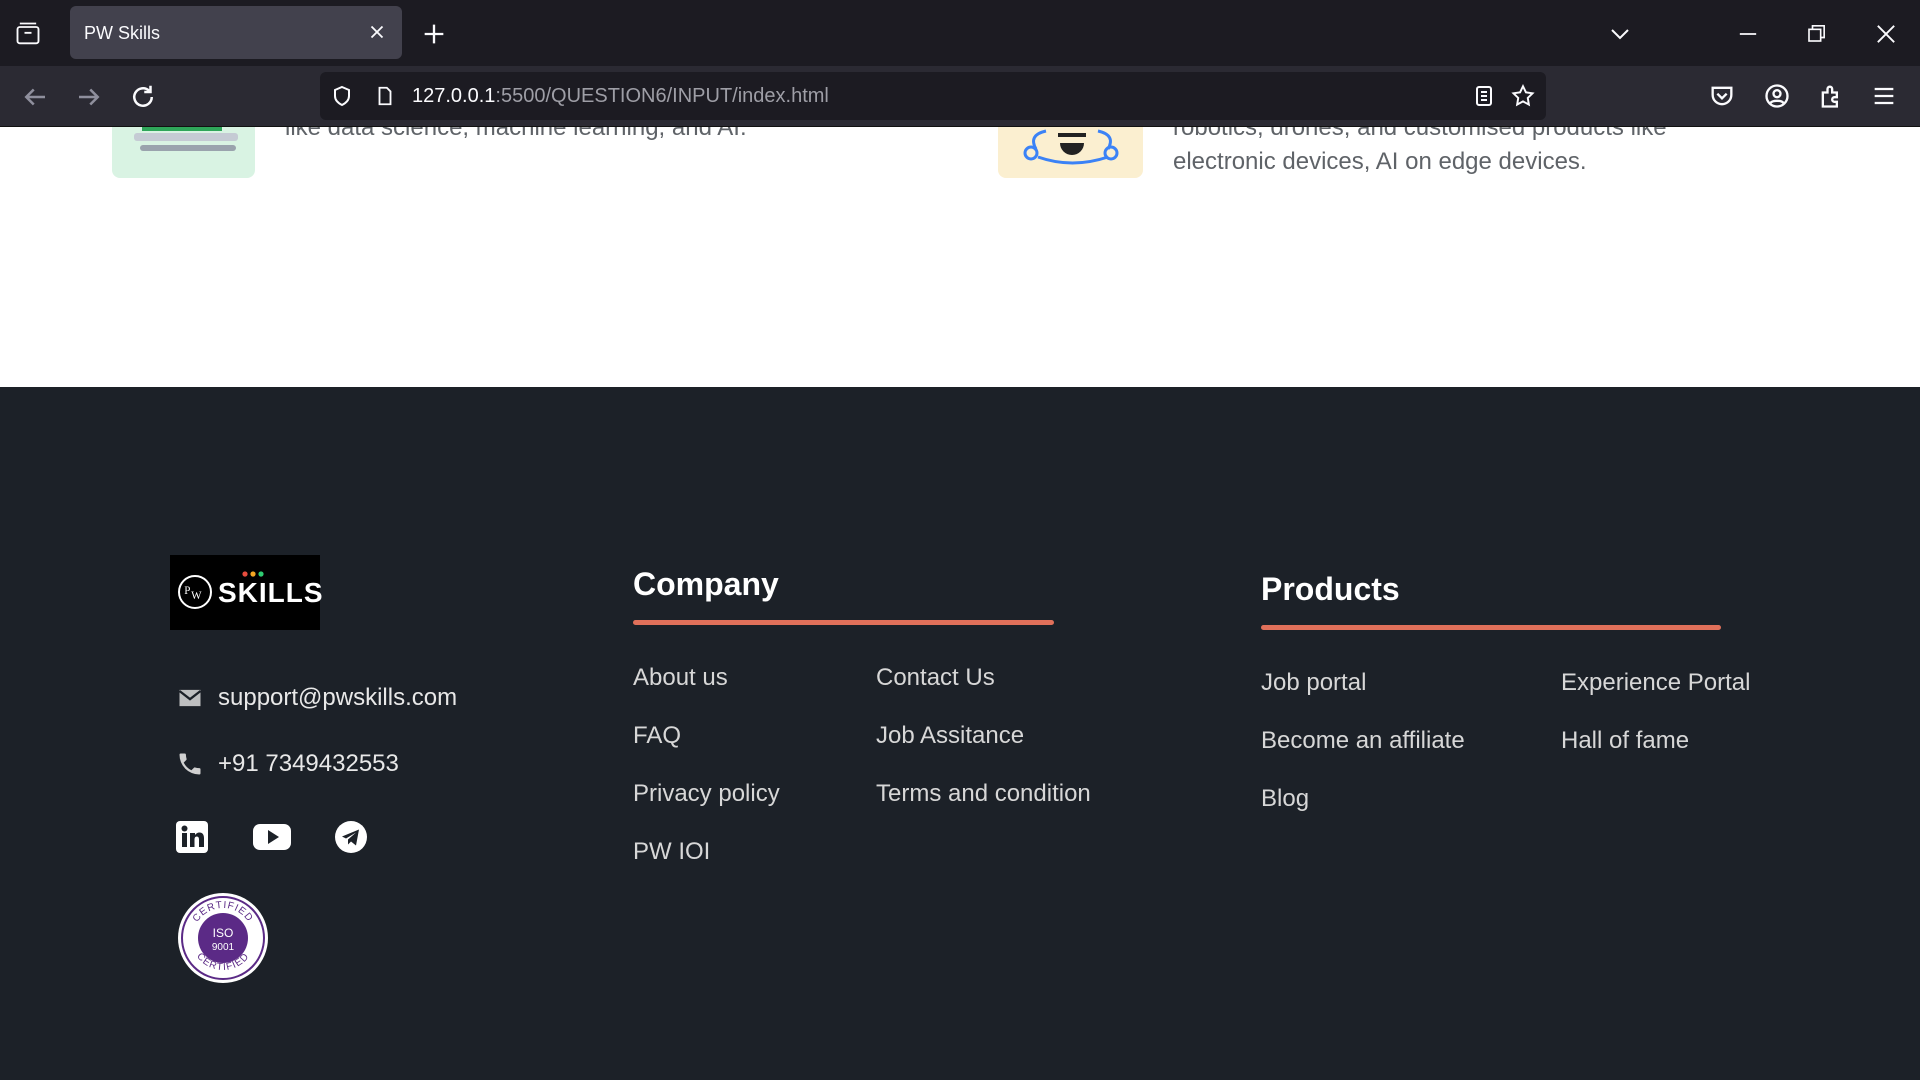 Image resolution: width=1920 pixels, height=1080 pixels. What do you see at coordinates (183, 152) in the screenshot?
I see `feature-laptop-image` at bounding box center [183, 152].